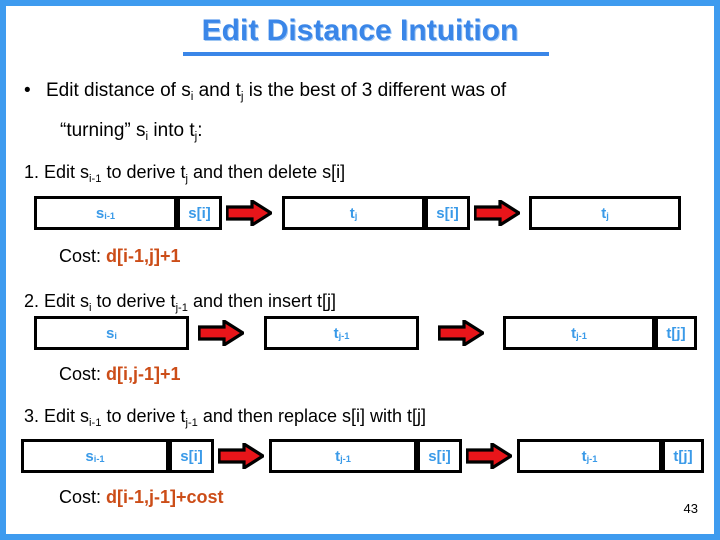 The width and height of the screenshot is (720, 540). I want to click on page-title: Edit Distance Intuition, so click(360, 30).